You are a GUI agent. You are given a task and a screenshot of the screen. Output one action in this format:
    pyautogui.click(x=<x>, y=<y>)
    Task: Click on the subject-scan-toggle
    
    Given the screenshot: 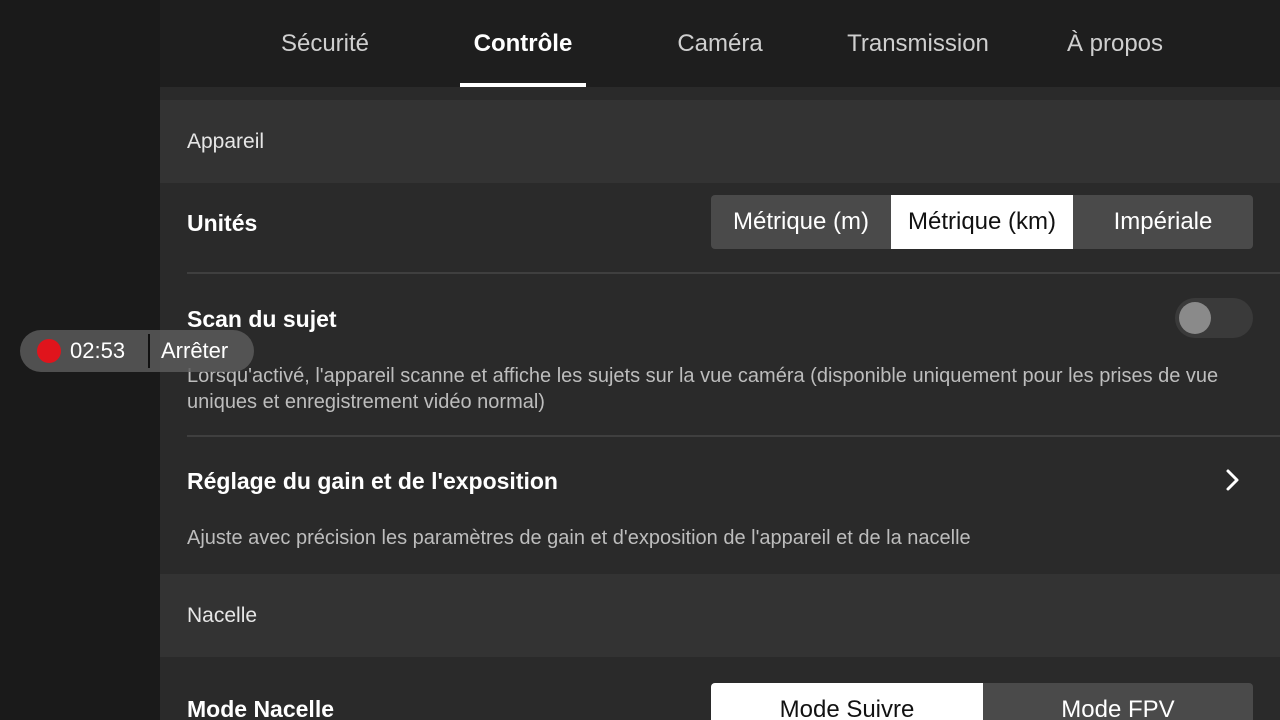 What is the action you would take?
    pyautogui.click(x=1214, y=318)
    